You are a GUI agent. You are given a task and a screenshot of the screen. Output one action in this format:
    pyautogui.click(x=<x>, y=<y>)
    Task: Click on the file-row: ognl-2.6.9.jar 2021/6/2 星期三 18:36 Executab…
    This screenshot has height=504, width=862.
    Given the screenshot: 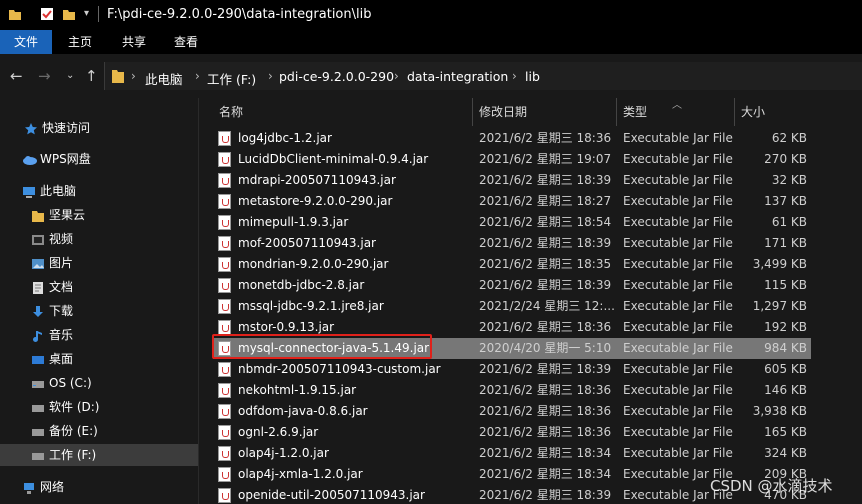 What is the action you would take?
    pyautogui.click(x=512, y=432)
    